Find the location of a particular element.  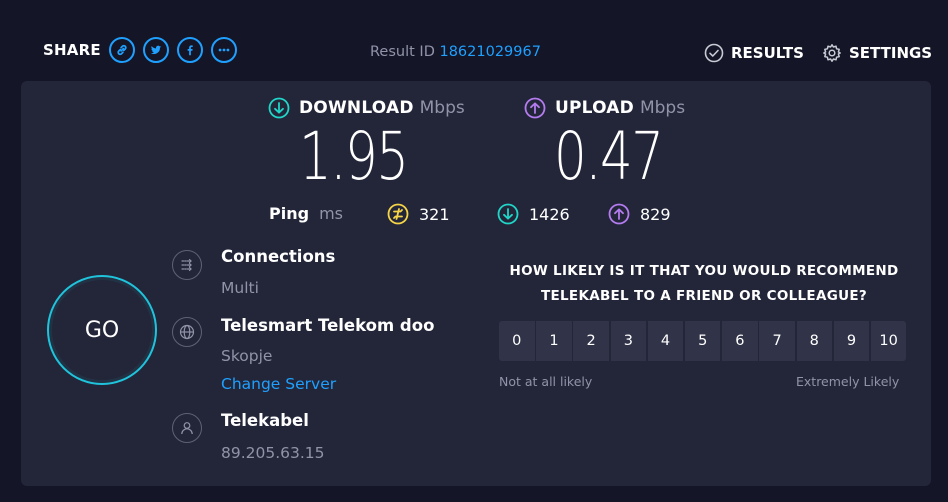

connections-icon is located at coordinates (187, 265).